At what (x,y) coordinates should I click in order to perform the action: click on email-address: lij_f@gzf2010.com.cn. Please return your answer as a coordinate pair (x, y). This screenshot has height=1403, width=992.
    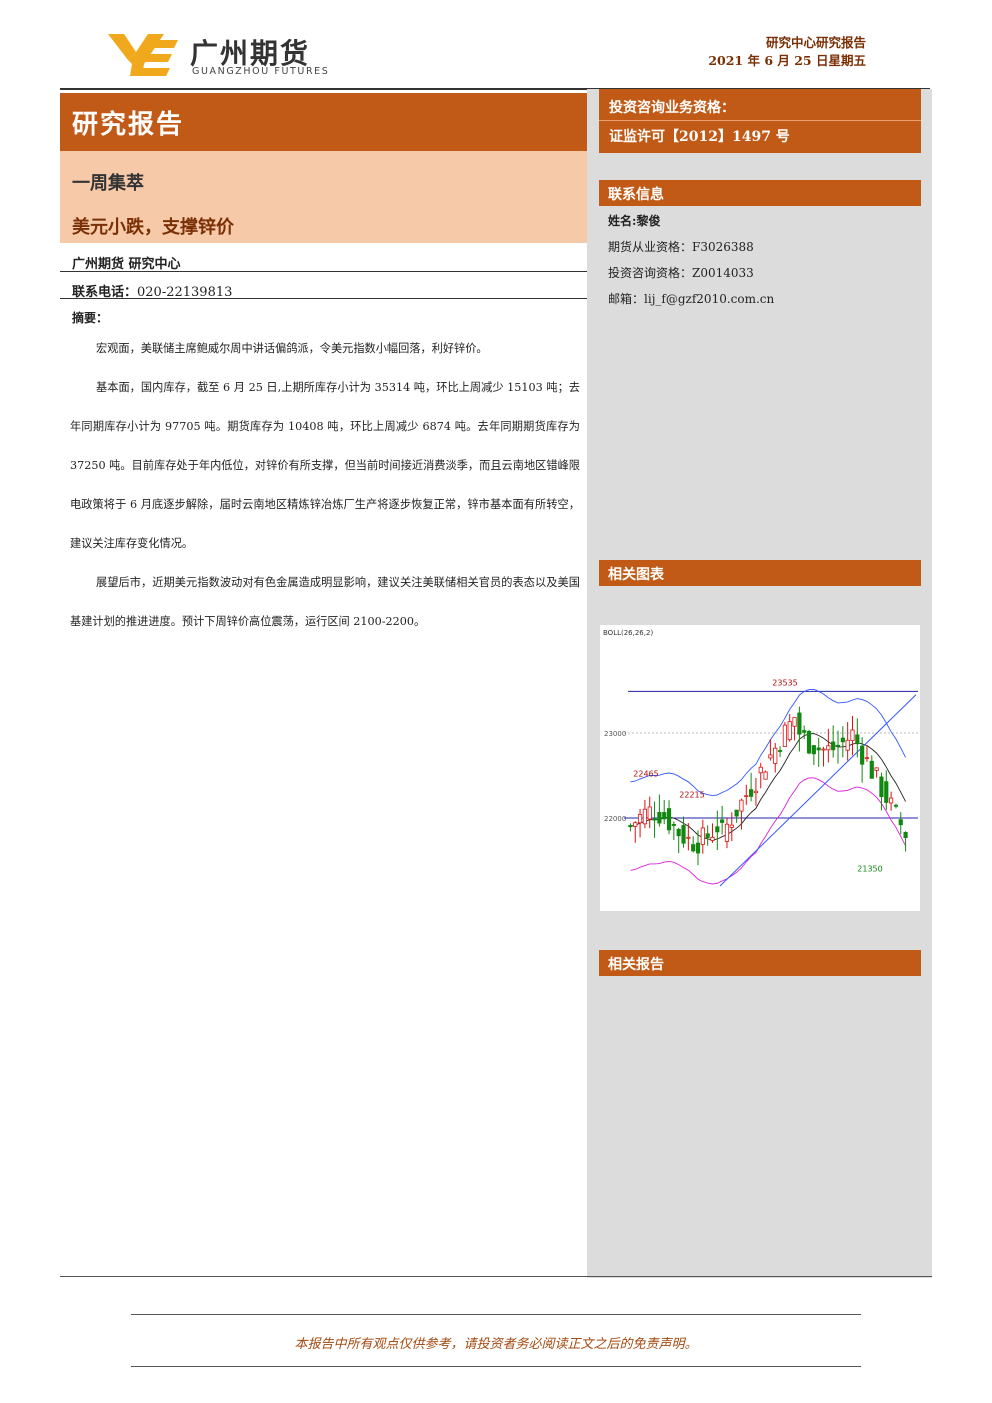
    Looking at the image, I should click on (709, 299).